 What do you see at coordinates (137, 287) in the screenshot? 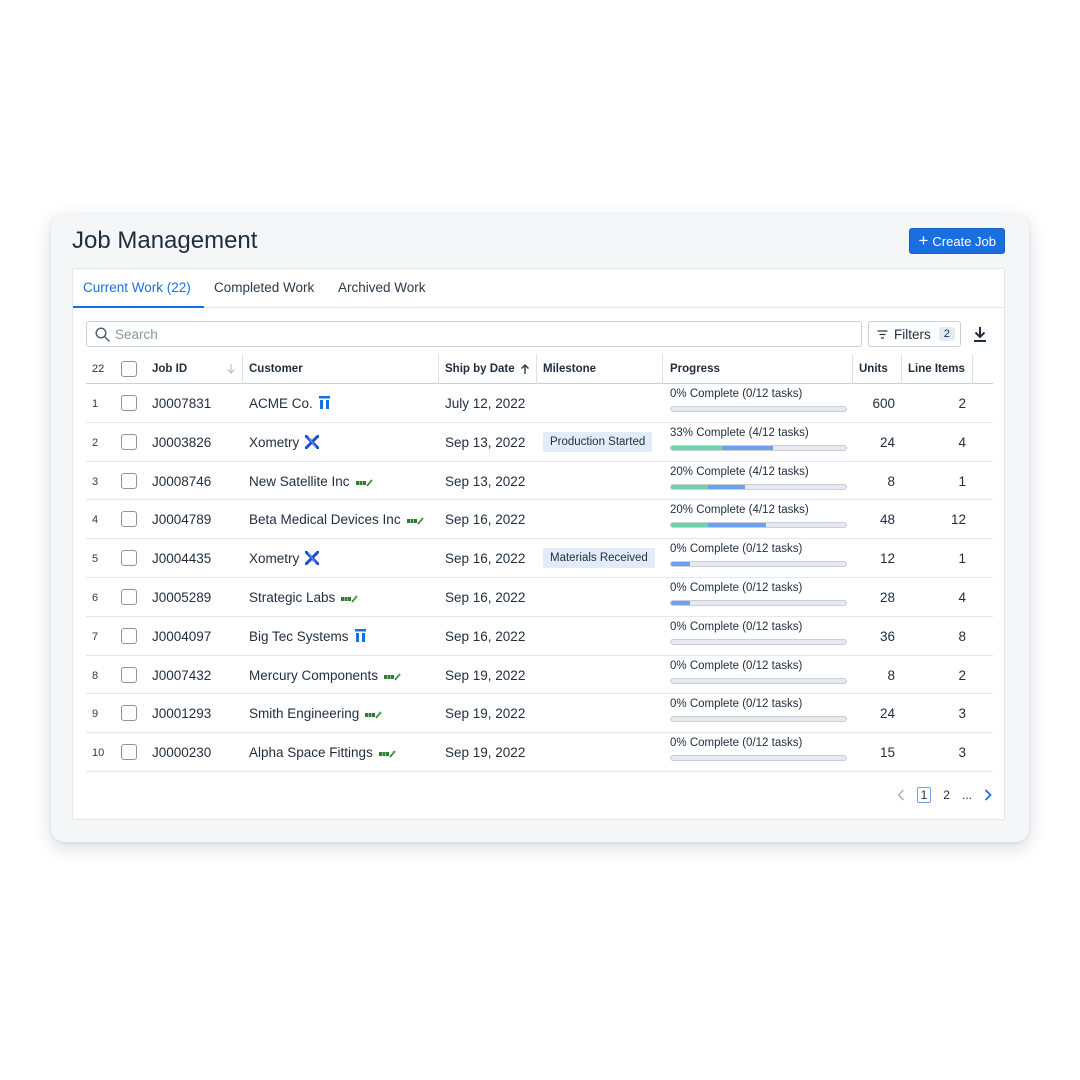
I see `tab-current-work: Current Work (22)` at bounding box center [137, 287].